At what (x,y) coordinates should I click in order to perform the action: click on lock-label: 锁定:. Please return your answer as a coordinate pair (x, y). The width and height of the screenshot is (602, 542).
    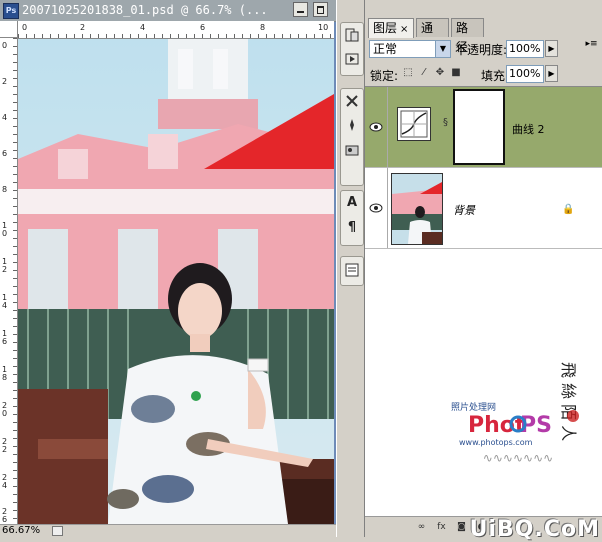
    Looking at the image, I should click on (384, 76).